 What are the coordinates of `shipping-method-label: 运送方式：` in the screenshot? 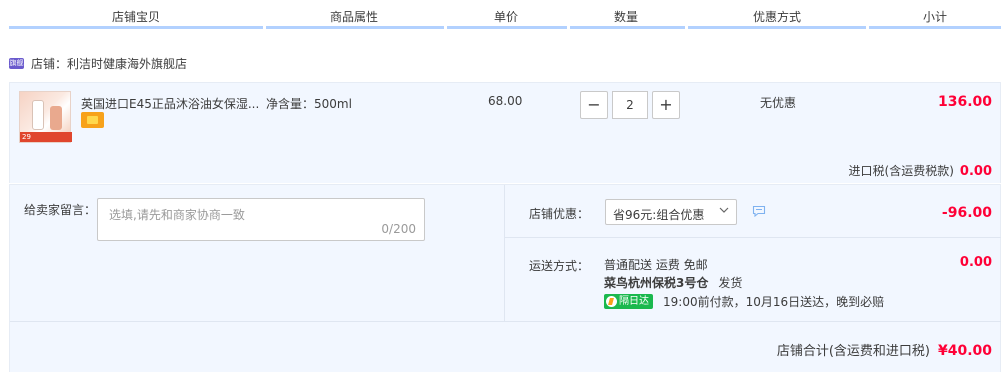 It's located at (559, 266).